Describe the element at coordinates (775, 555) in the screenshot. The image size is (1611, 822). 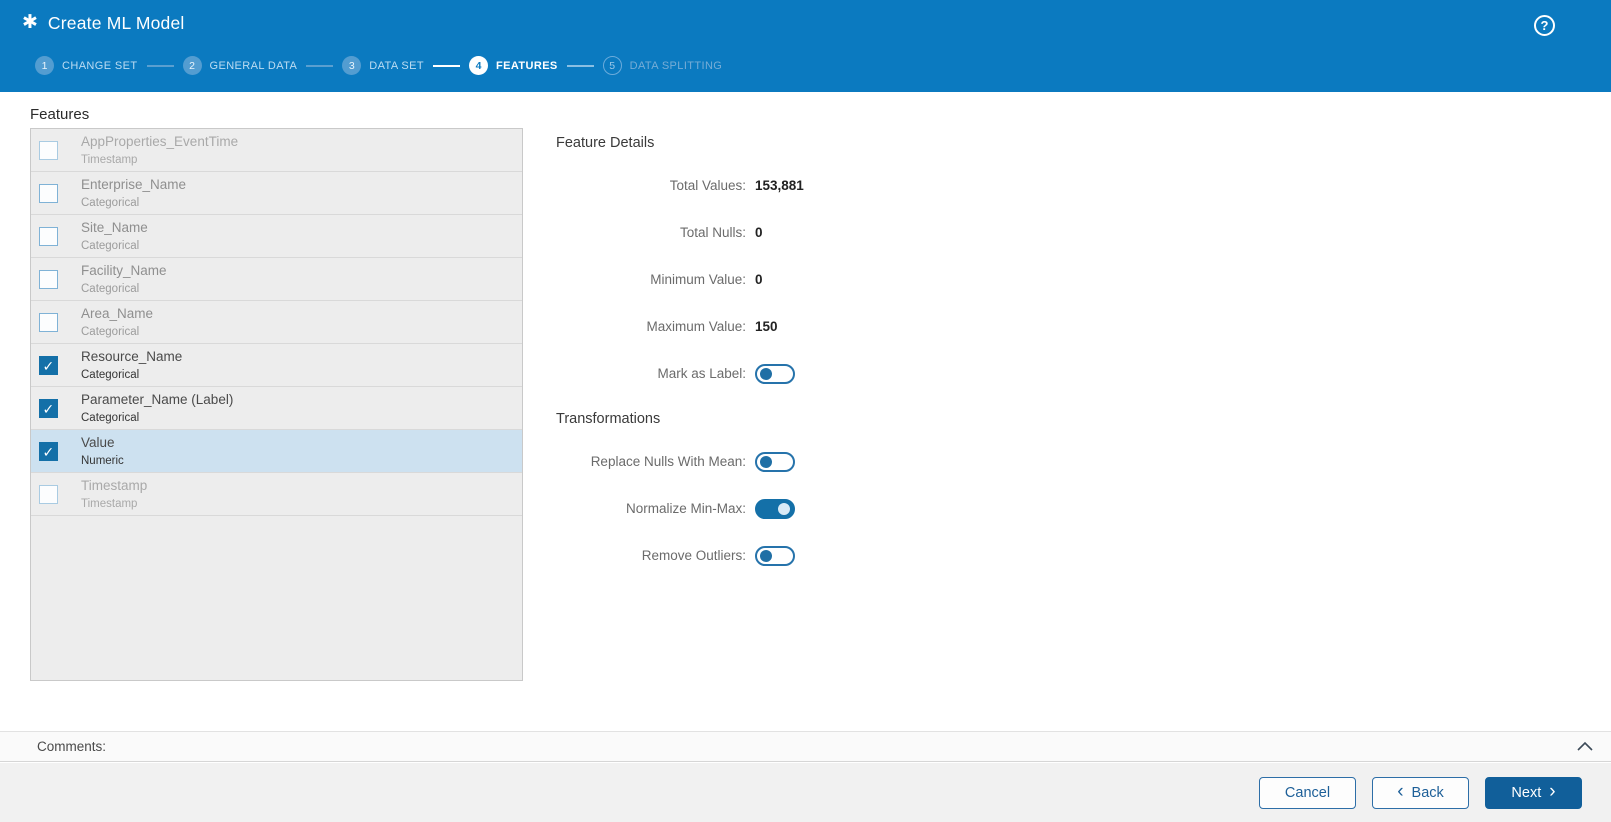
I see `remove-outliers-toggle` at that location.